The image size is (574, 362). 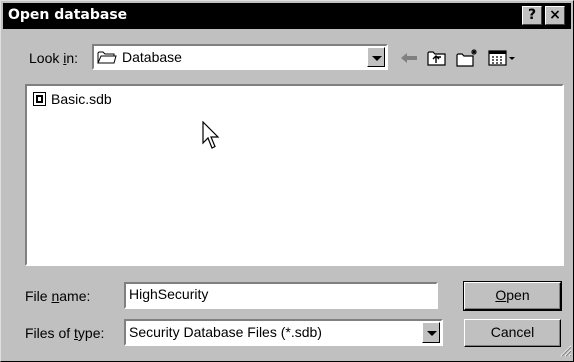 What do you see at coordinates (376, 57) in the screenshot?
I see `look-in-dropdown-arrow` at bounding box center [376, 57].